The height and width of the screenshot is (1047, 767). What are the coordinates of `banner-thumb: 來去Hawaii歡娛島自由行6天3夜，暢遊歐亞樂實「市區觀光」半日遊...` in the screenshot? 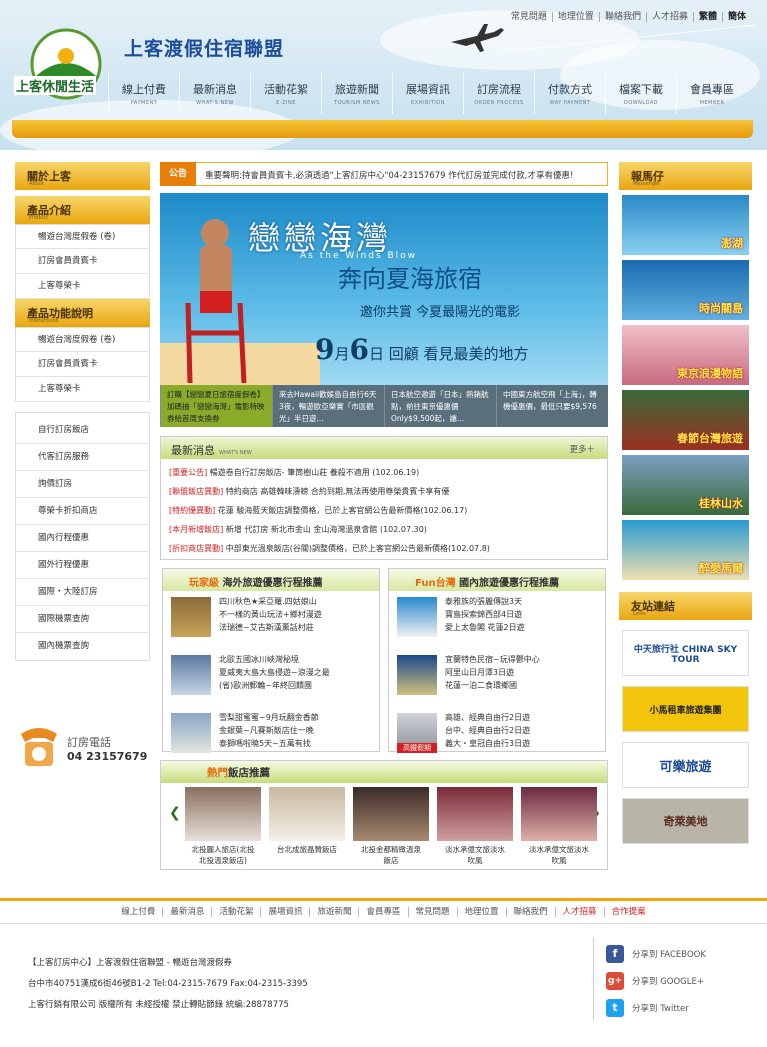 It's located at (328, 406).